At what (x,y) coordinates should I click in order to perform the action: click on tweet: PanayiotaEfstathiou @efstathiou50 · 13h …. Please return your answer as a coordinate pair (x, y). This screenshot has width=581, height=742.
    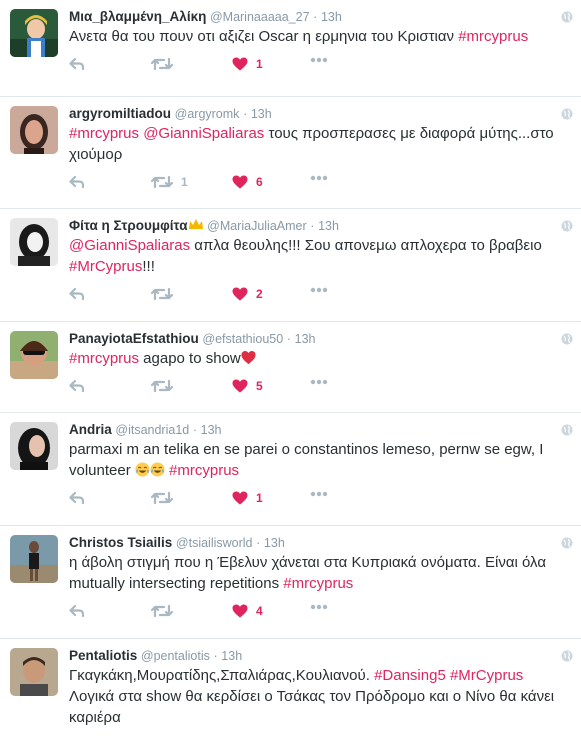
    Looking at the image, I should click on (290, 367).